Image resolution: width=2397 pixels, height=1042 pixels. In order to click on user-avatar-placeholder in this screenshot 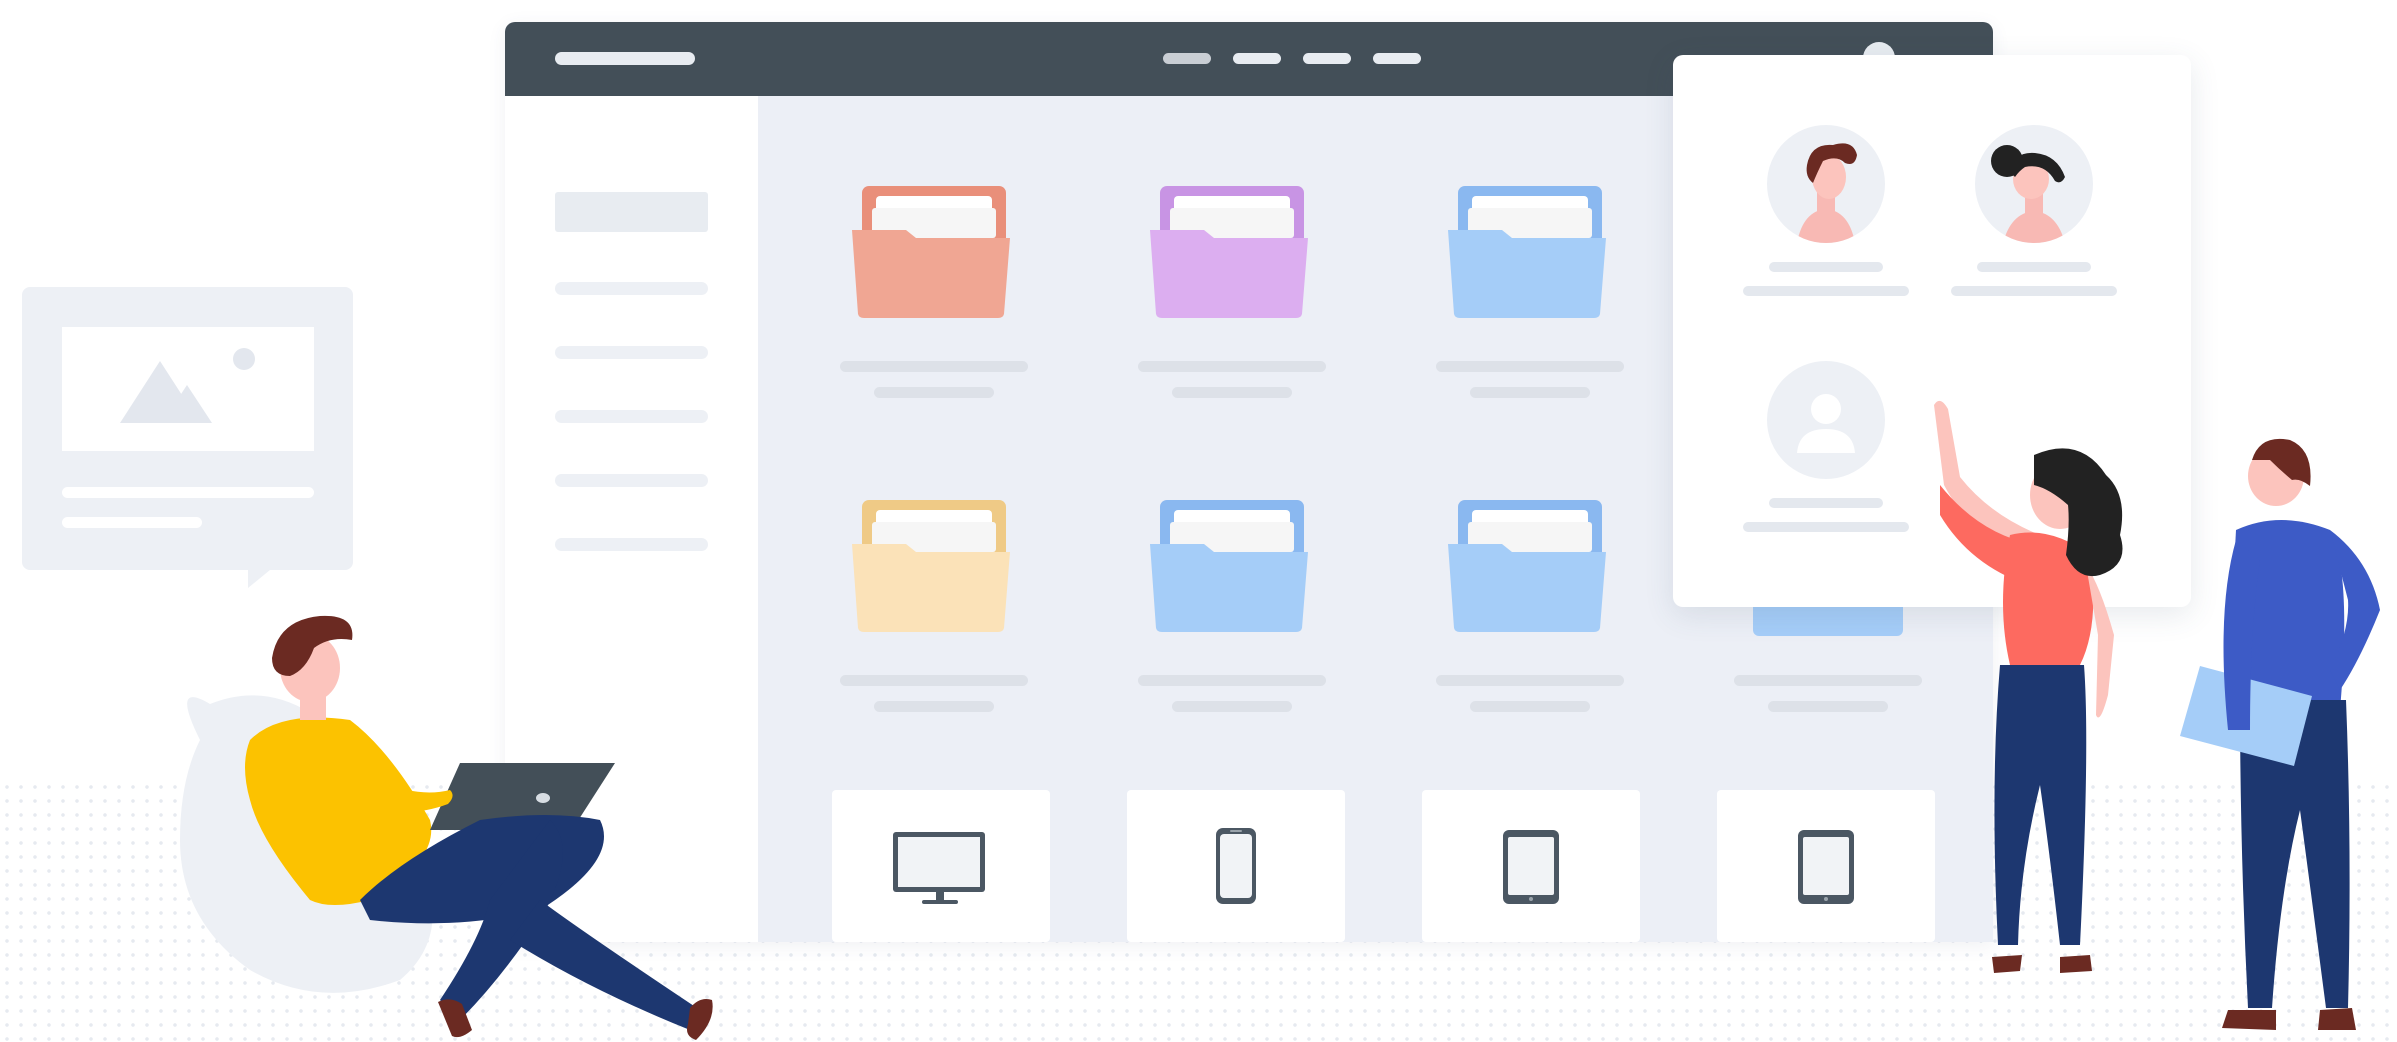, I will do `click(1826, 420)`.